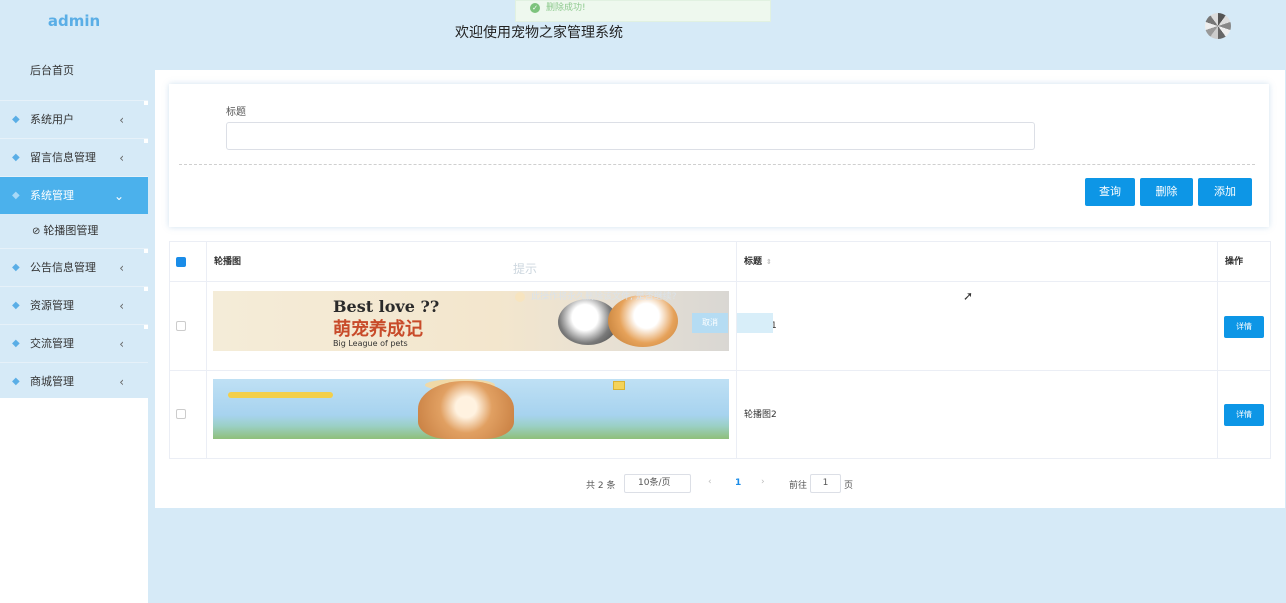 Image resolution: width=1286 pixels, height=603 pixels. What do you see at coordinates (1110, 192) in the screenshot?
I see `query-button: 查询` at bounding box center [1110, 192].